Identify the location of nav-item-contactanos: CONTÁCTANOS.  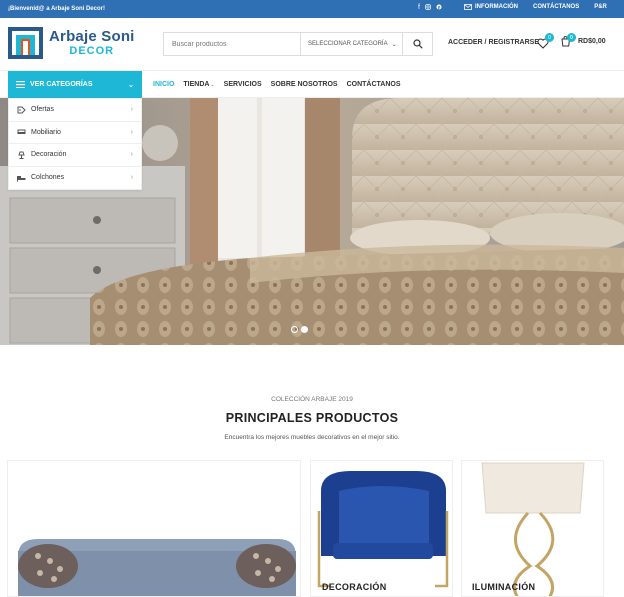
(374, 84).